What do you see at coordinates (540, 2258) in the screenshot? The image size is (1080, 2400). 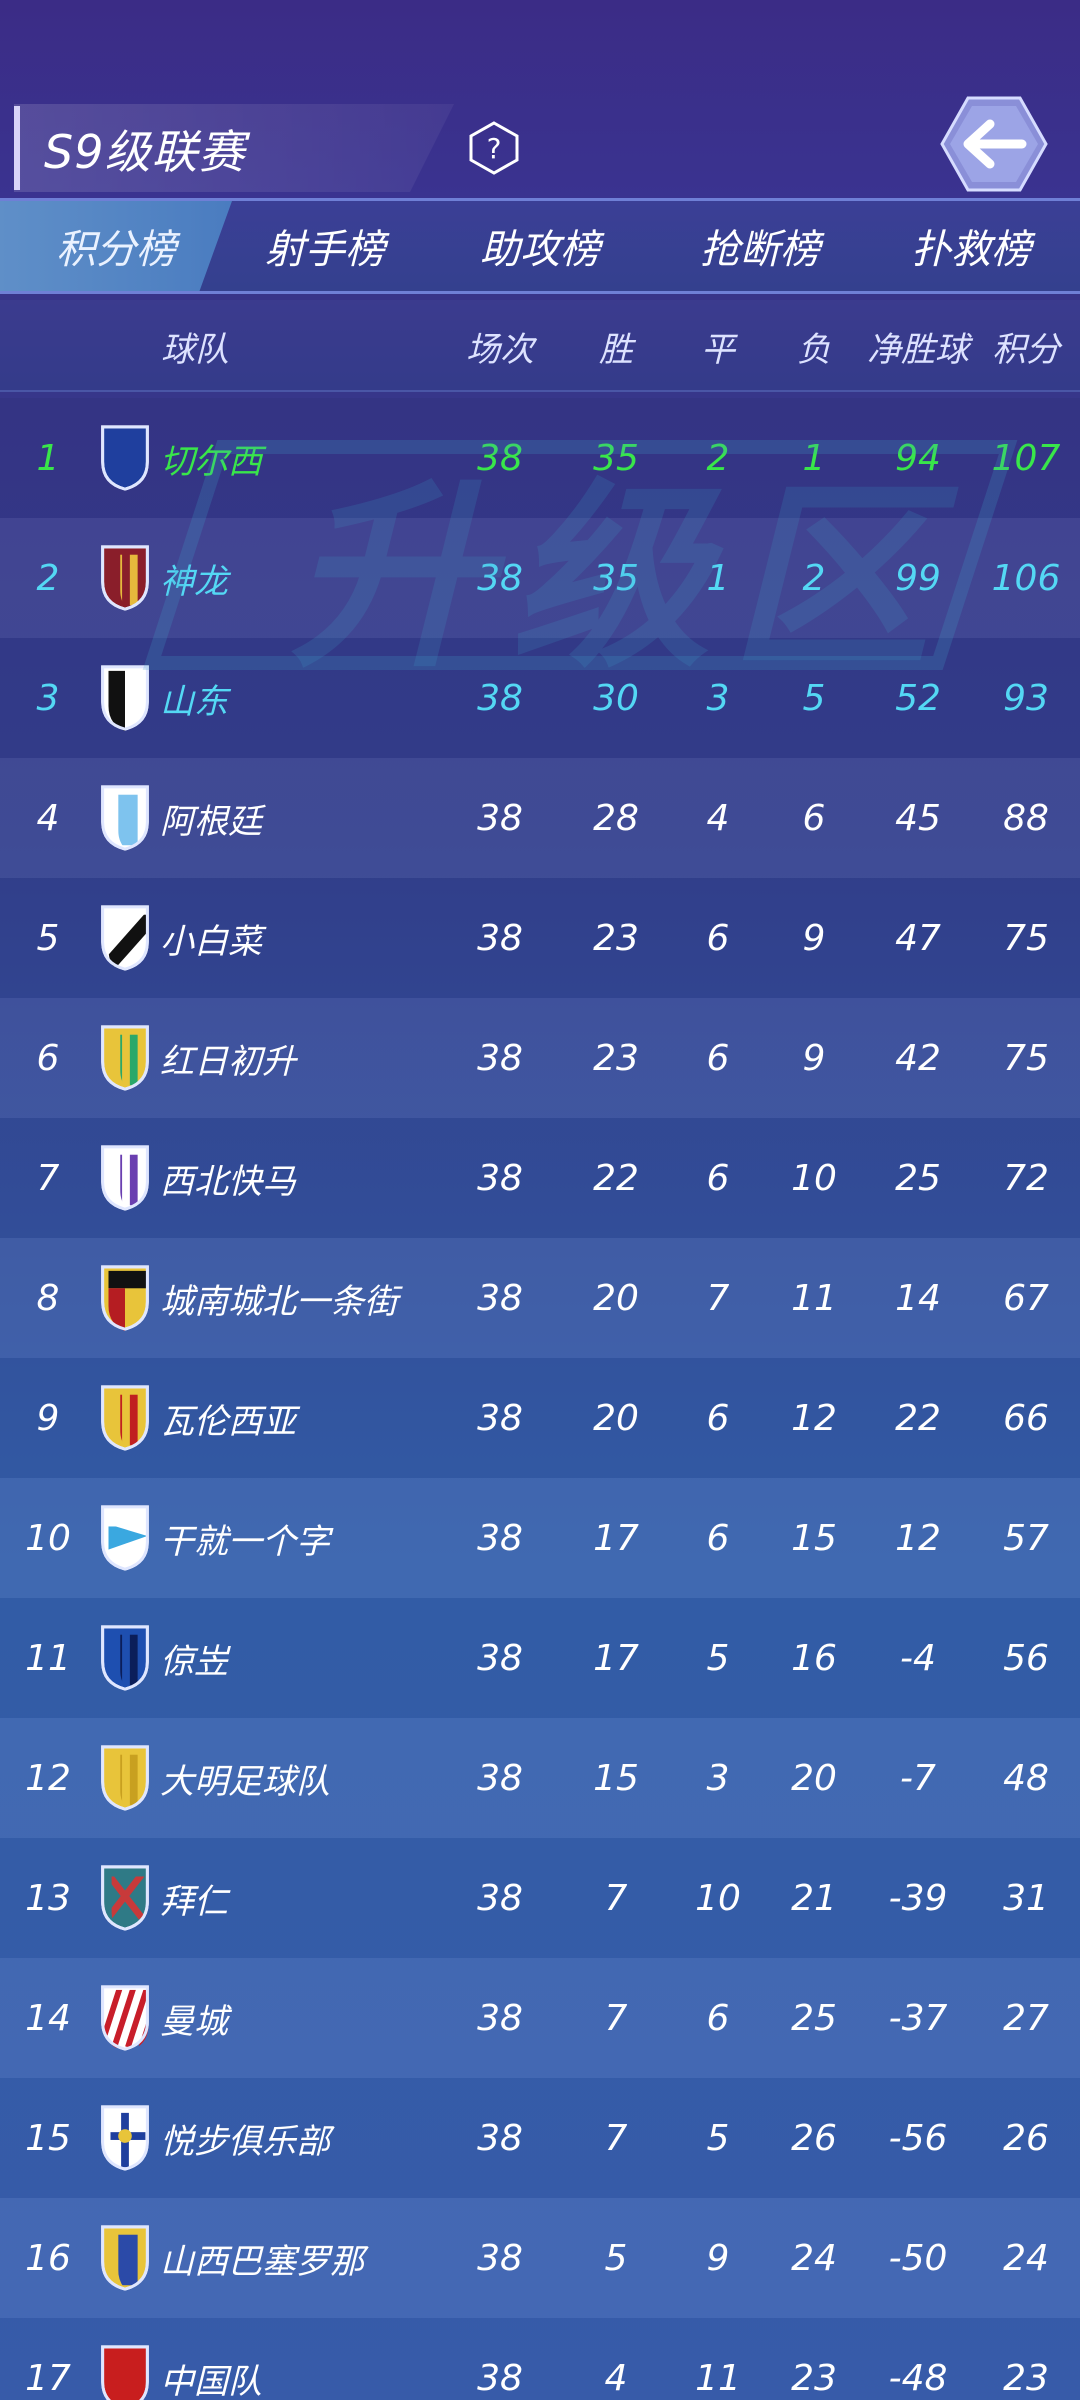 I see `table-row: 16 山西巴塞罗那 38 5 9 24 -50 24` at bounding box center [540, 2258].